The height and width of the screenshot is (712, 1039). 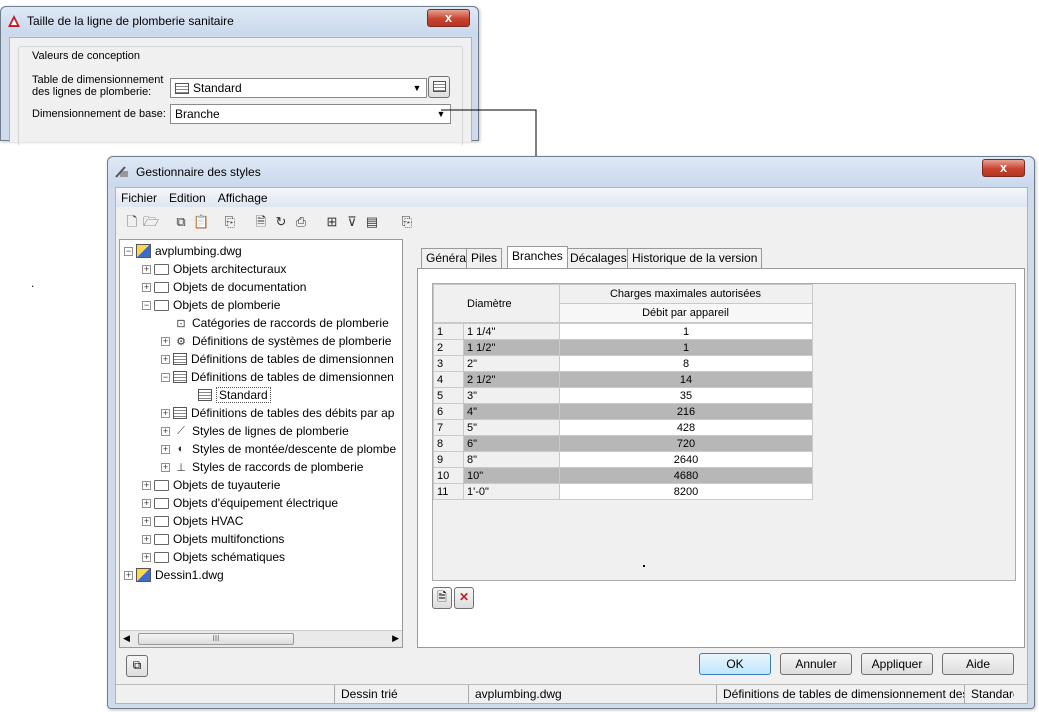 I want to click on toggle-view-icon: ⊞, so click(x=332, y=222).